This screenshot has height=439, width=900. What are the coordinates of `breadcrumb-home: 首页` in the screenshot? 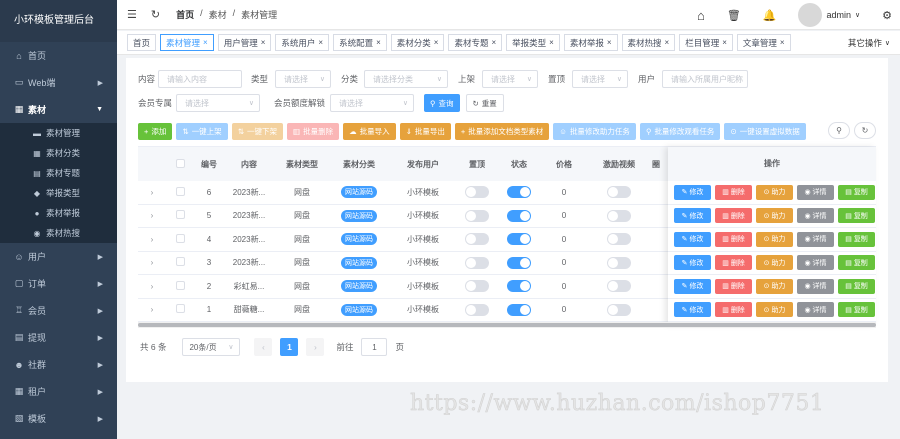 It's located at (185, 14).